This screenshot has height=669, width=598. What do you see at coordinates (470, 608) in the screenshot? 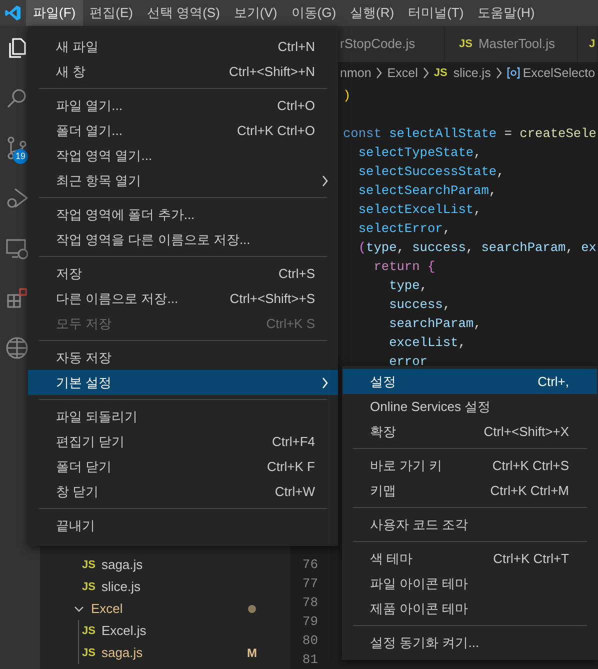
I see `menu-item: 제품 아이콘 테마` at bounding box center [470, 608].